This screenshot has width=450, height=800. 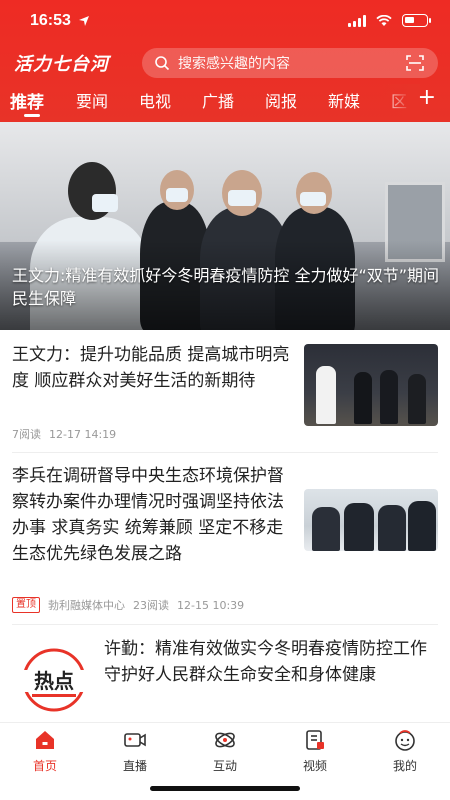 What do you see at coordinates (135, 751) in the screenshot?
I see `nav-live: 直播` at bounding box center [135, 751].